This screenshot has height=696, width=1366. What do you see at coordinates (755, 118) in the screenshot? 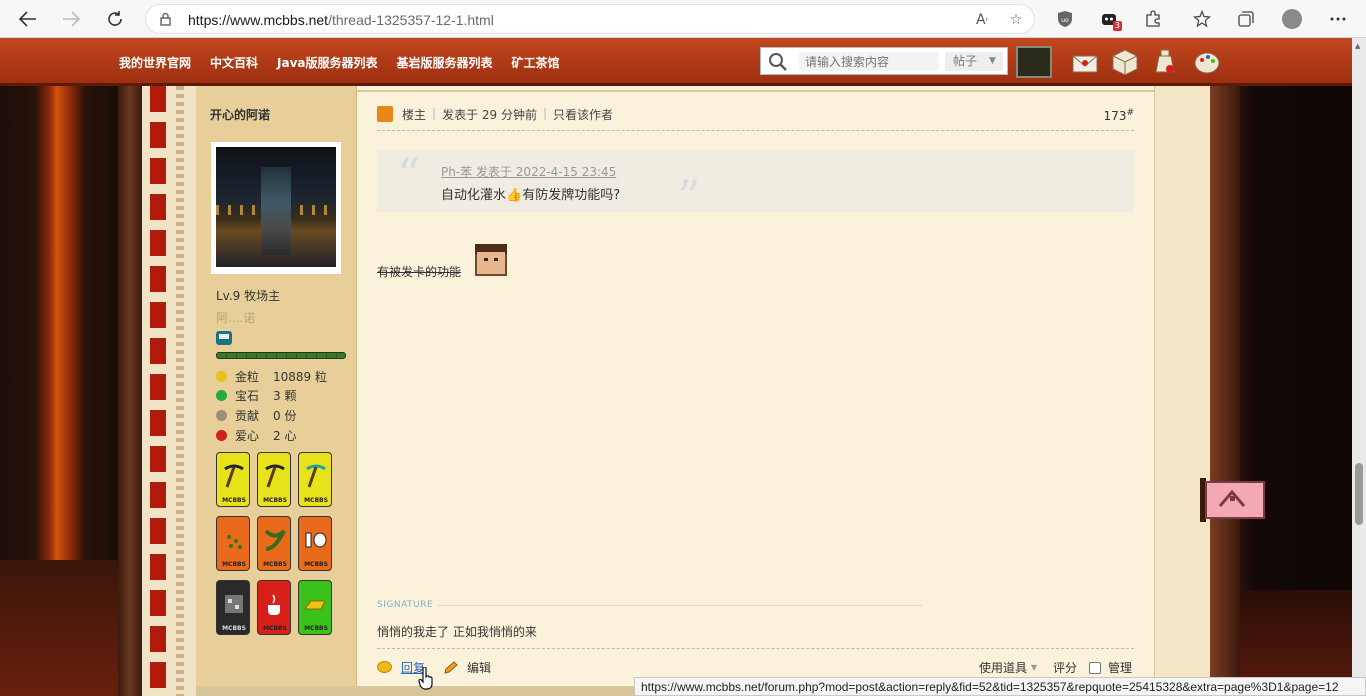
I see `post-header: 楼主 | 发表于 29 分钟前 | 只看该作者 173#` at bounding box center [755, 118].